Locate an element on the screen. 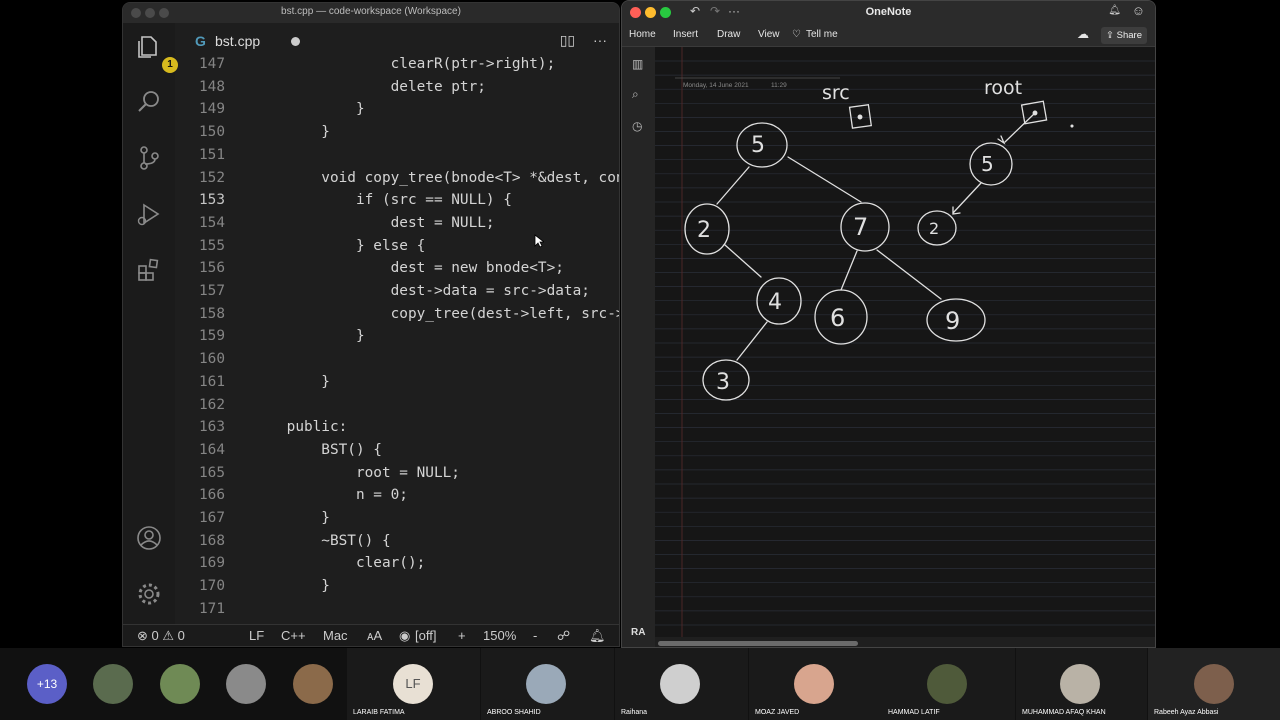 Image resolution: width=1280 pixels, height=720 pixels. src-pointer-dot is located at coordinates (860, 117).